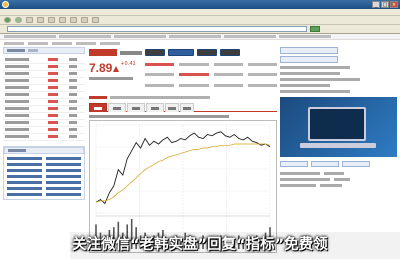 The width and height of the screenshot is (400, 259). Describe the element at coordinates (73, 20) in the screenshot. I see `favorites-star-icon` at that location.